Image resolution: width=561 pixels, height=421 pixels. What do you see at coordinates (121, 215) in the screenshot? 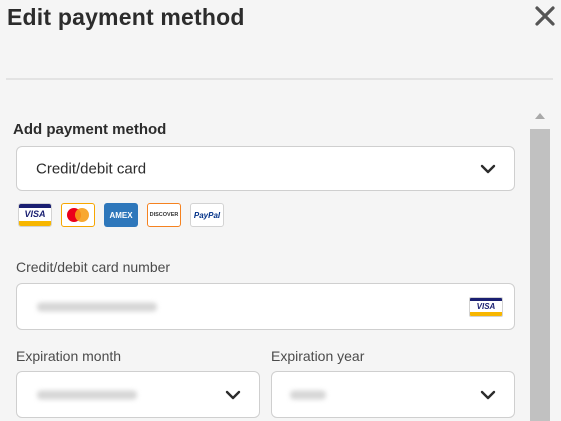
I see `amex-logo: AMEX` at bounding box center [121, 215].